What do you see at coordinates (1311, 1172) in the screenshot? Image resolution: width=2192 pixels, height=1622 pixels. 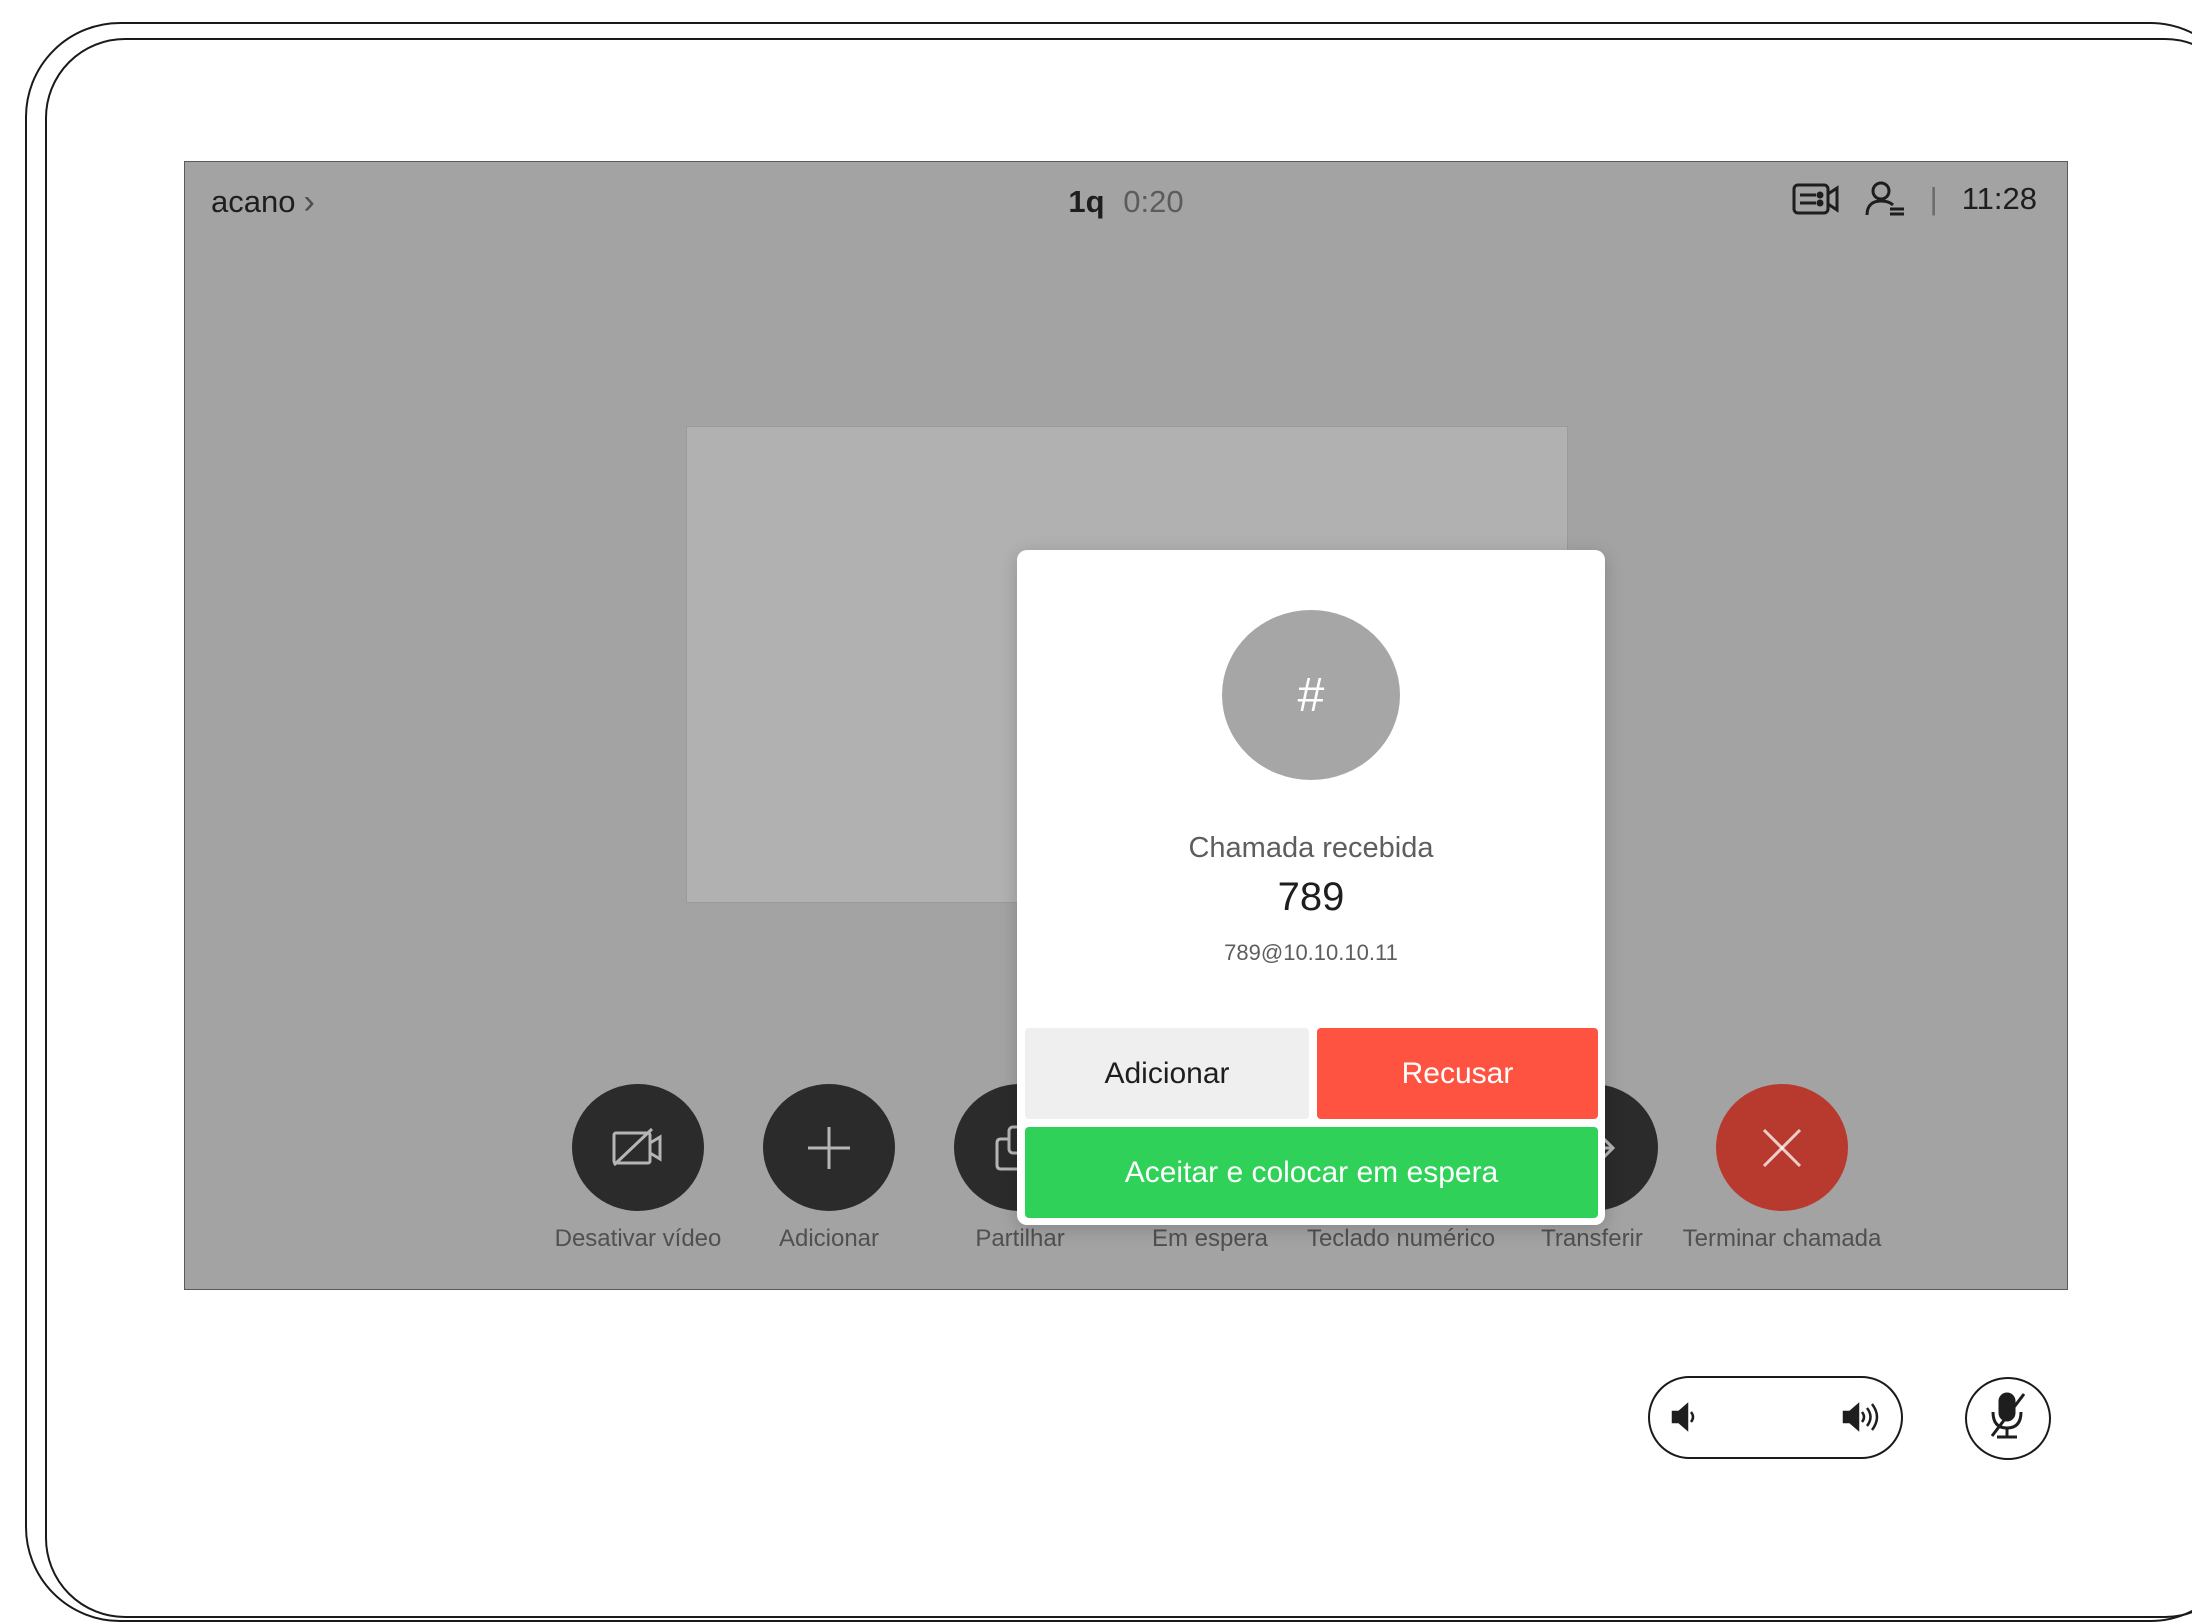 I see `accept-and-hold-button: Aceitar e colocar em espera` at bounding box center [1311, 1172].